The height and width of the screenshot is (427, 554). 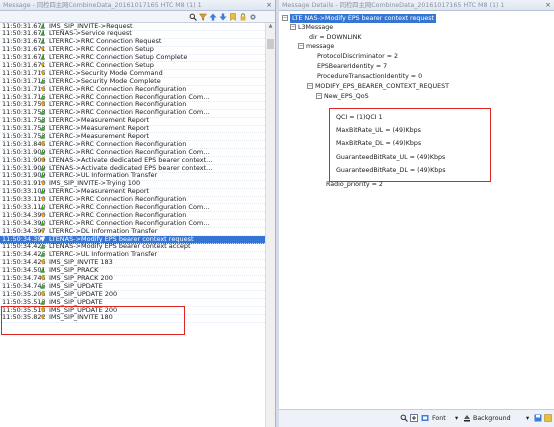 What do you see at coordinates (270, 225) in the screenshot?
I see `message-list-scrollbar: ▲` at bounding box center [270, 225].